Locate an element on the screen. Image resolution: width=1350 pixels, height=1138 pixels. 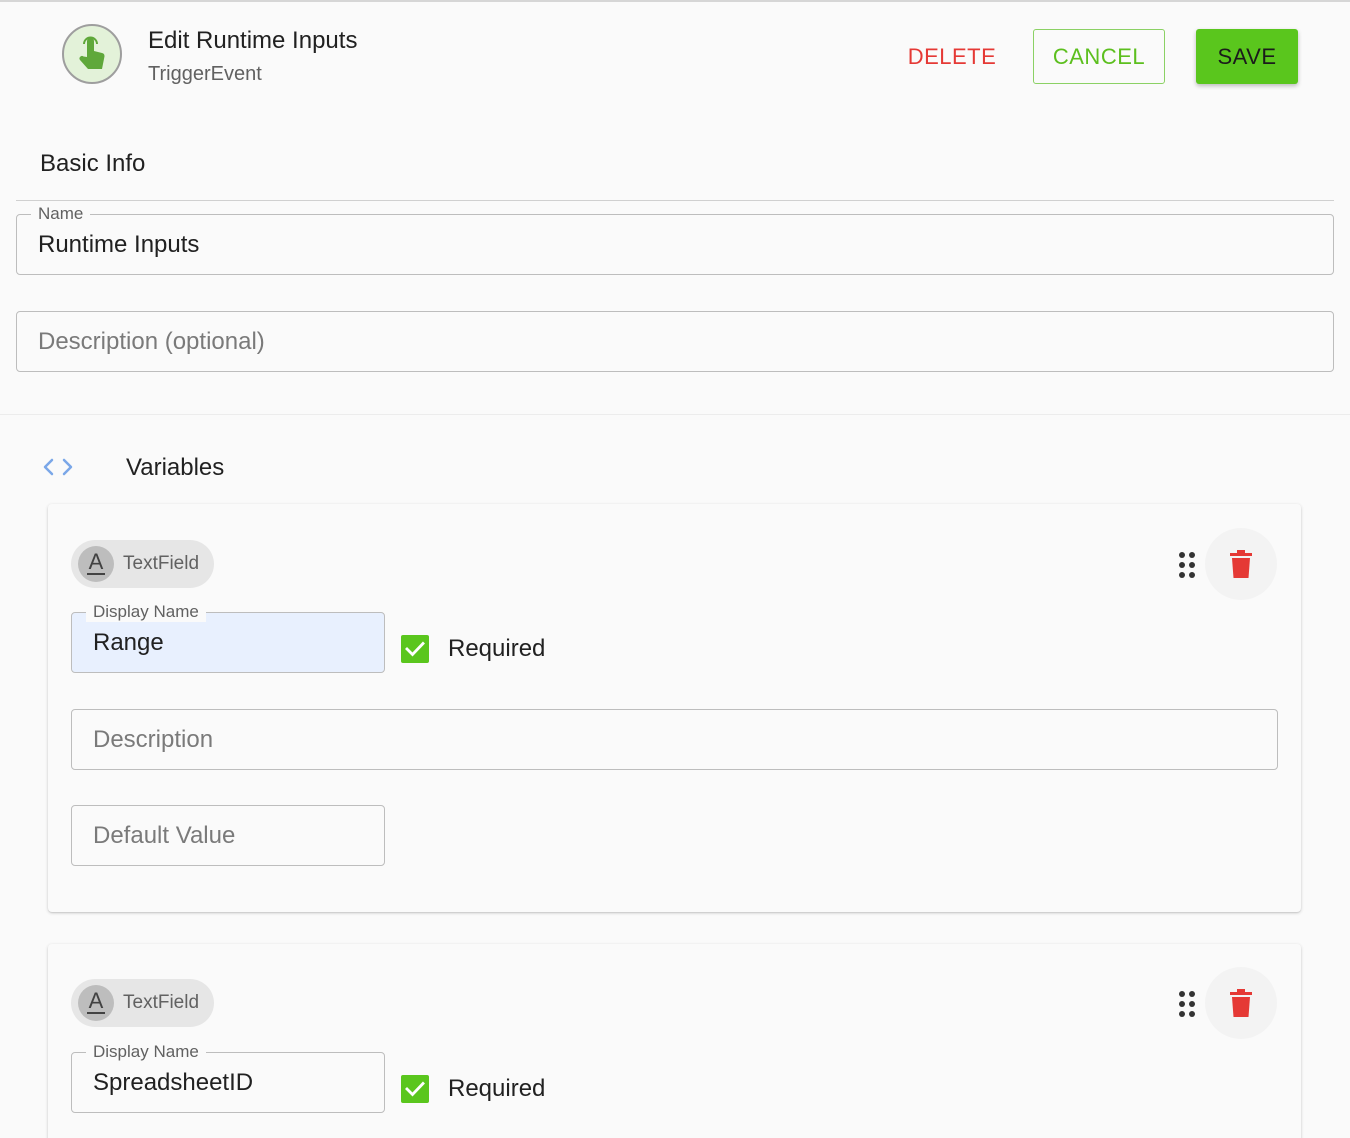
default-value-field: Default Value is located at coordinates (228, 835).